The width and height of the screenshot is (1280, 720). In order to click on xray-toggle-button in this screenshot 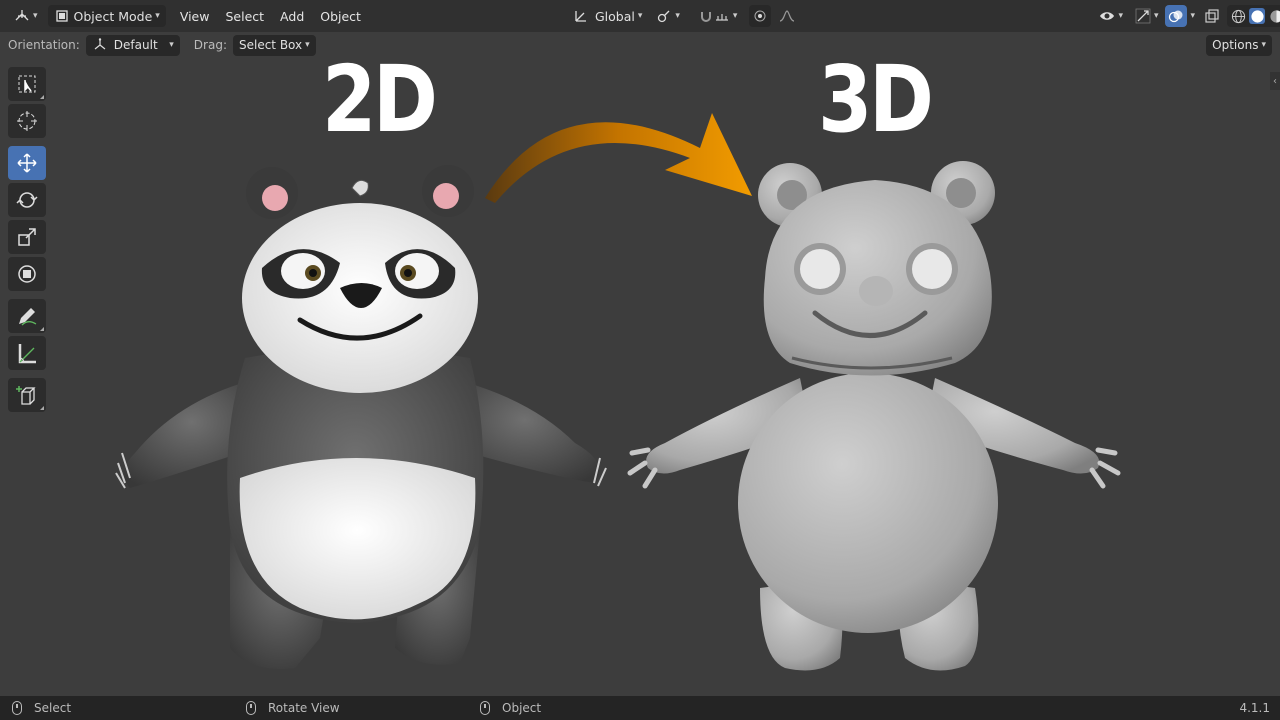, I will do `click(1212, 16)`.